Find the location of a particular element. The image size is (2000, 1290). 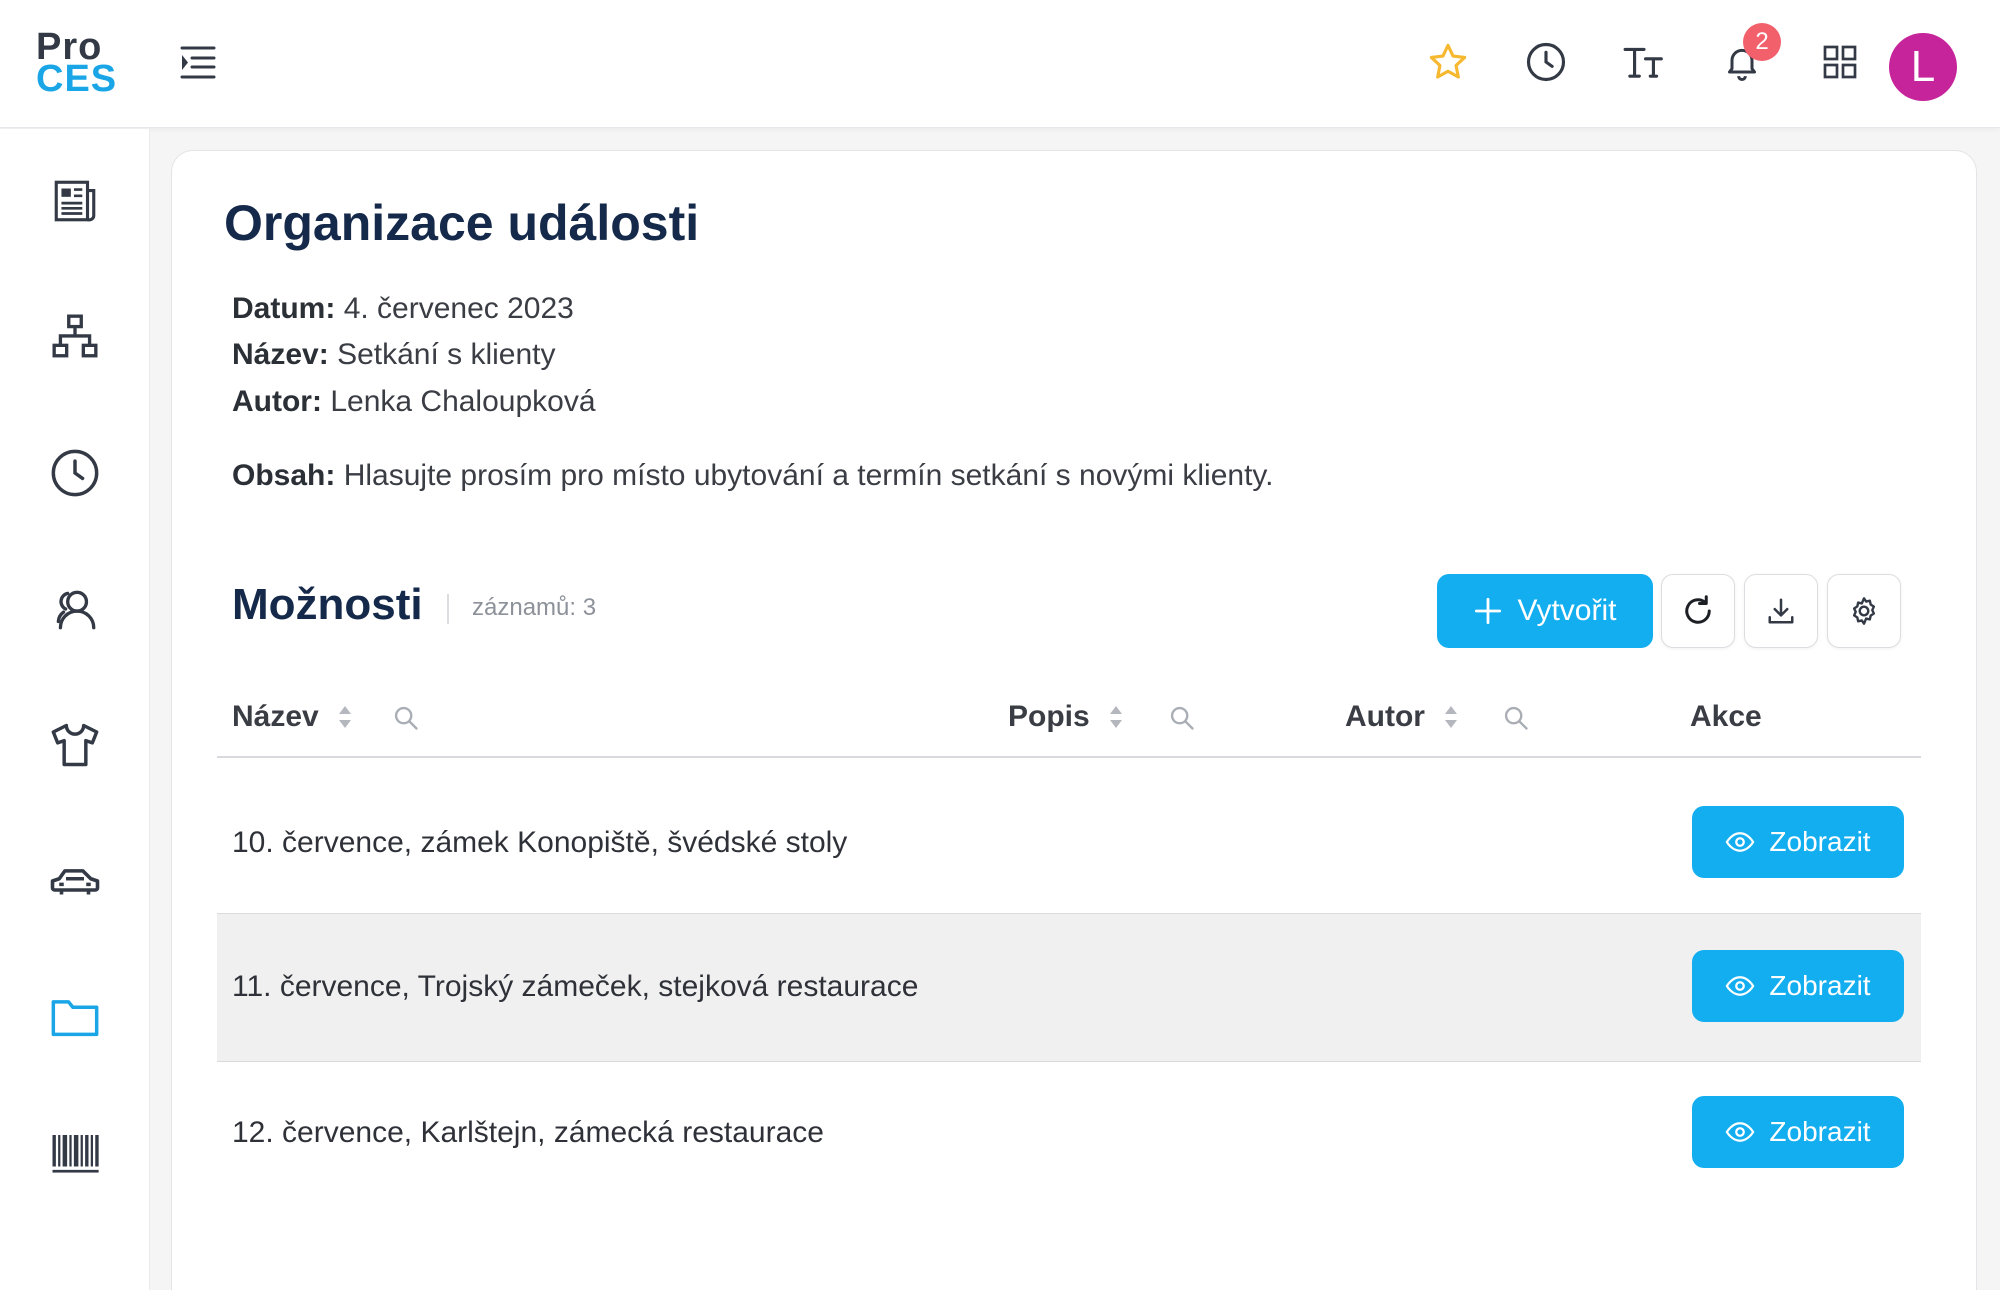

gear-icon is located at coordinates (1864, 611).